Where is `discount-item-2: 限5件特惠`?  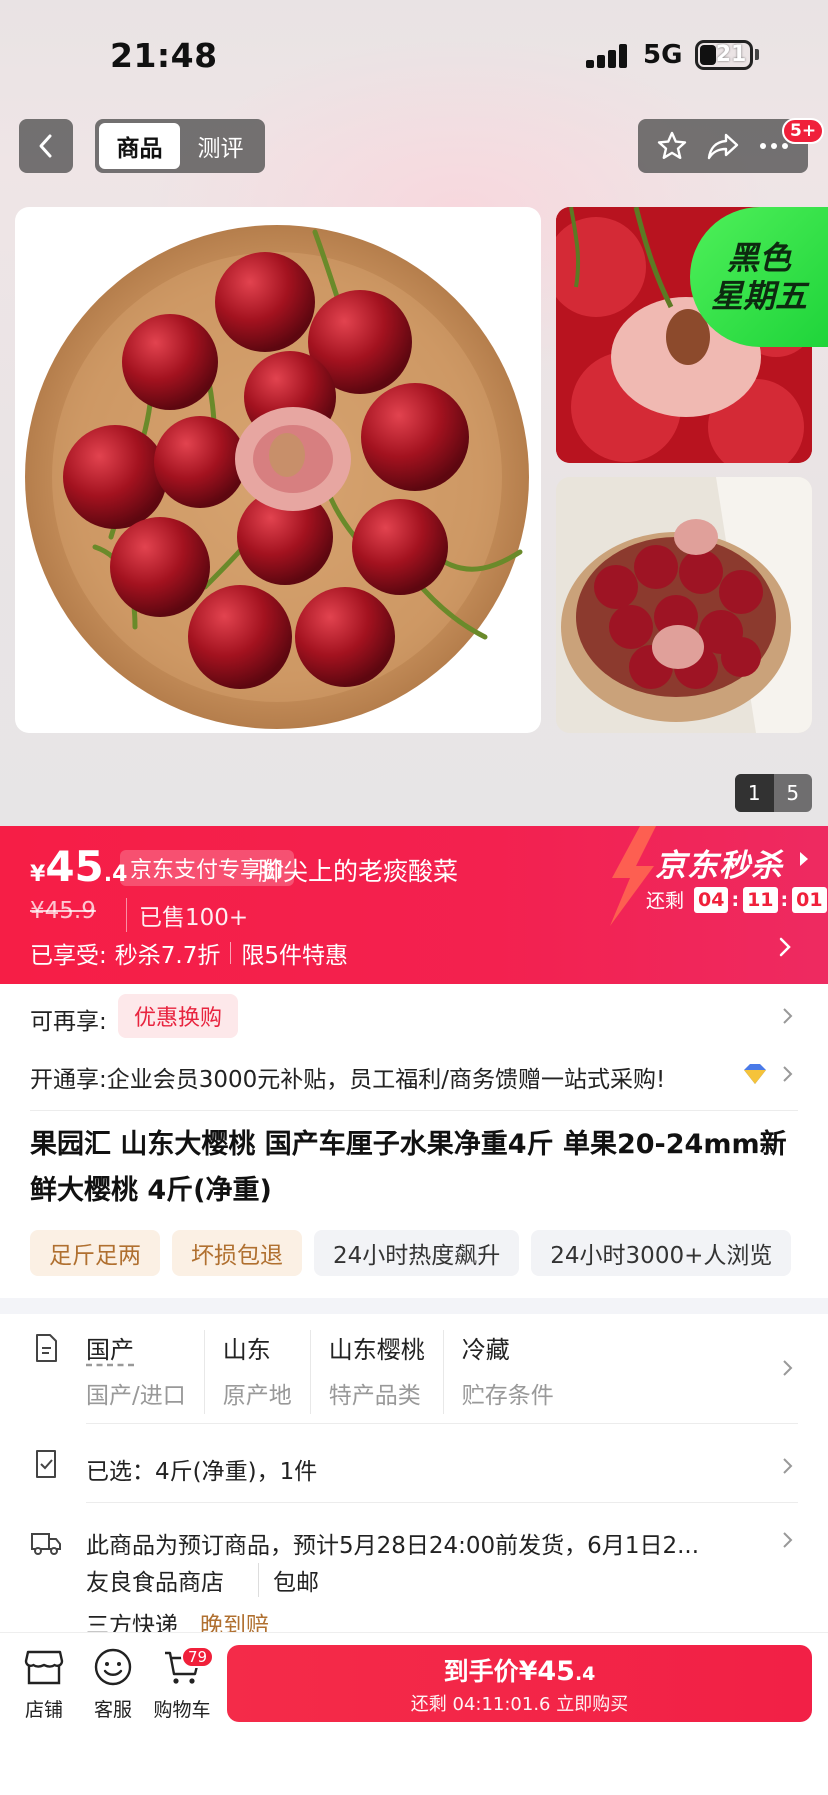 discount-item-2: 限5件特惠 is located at coordinates (294, 956).